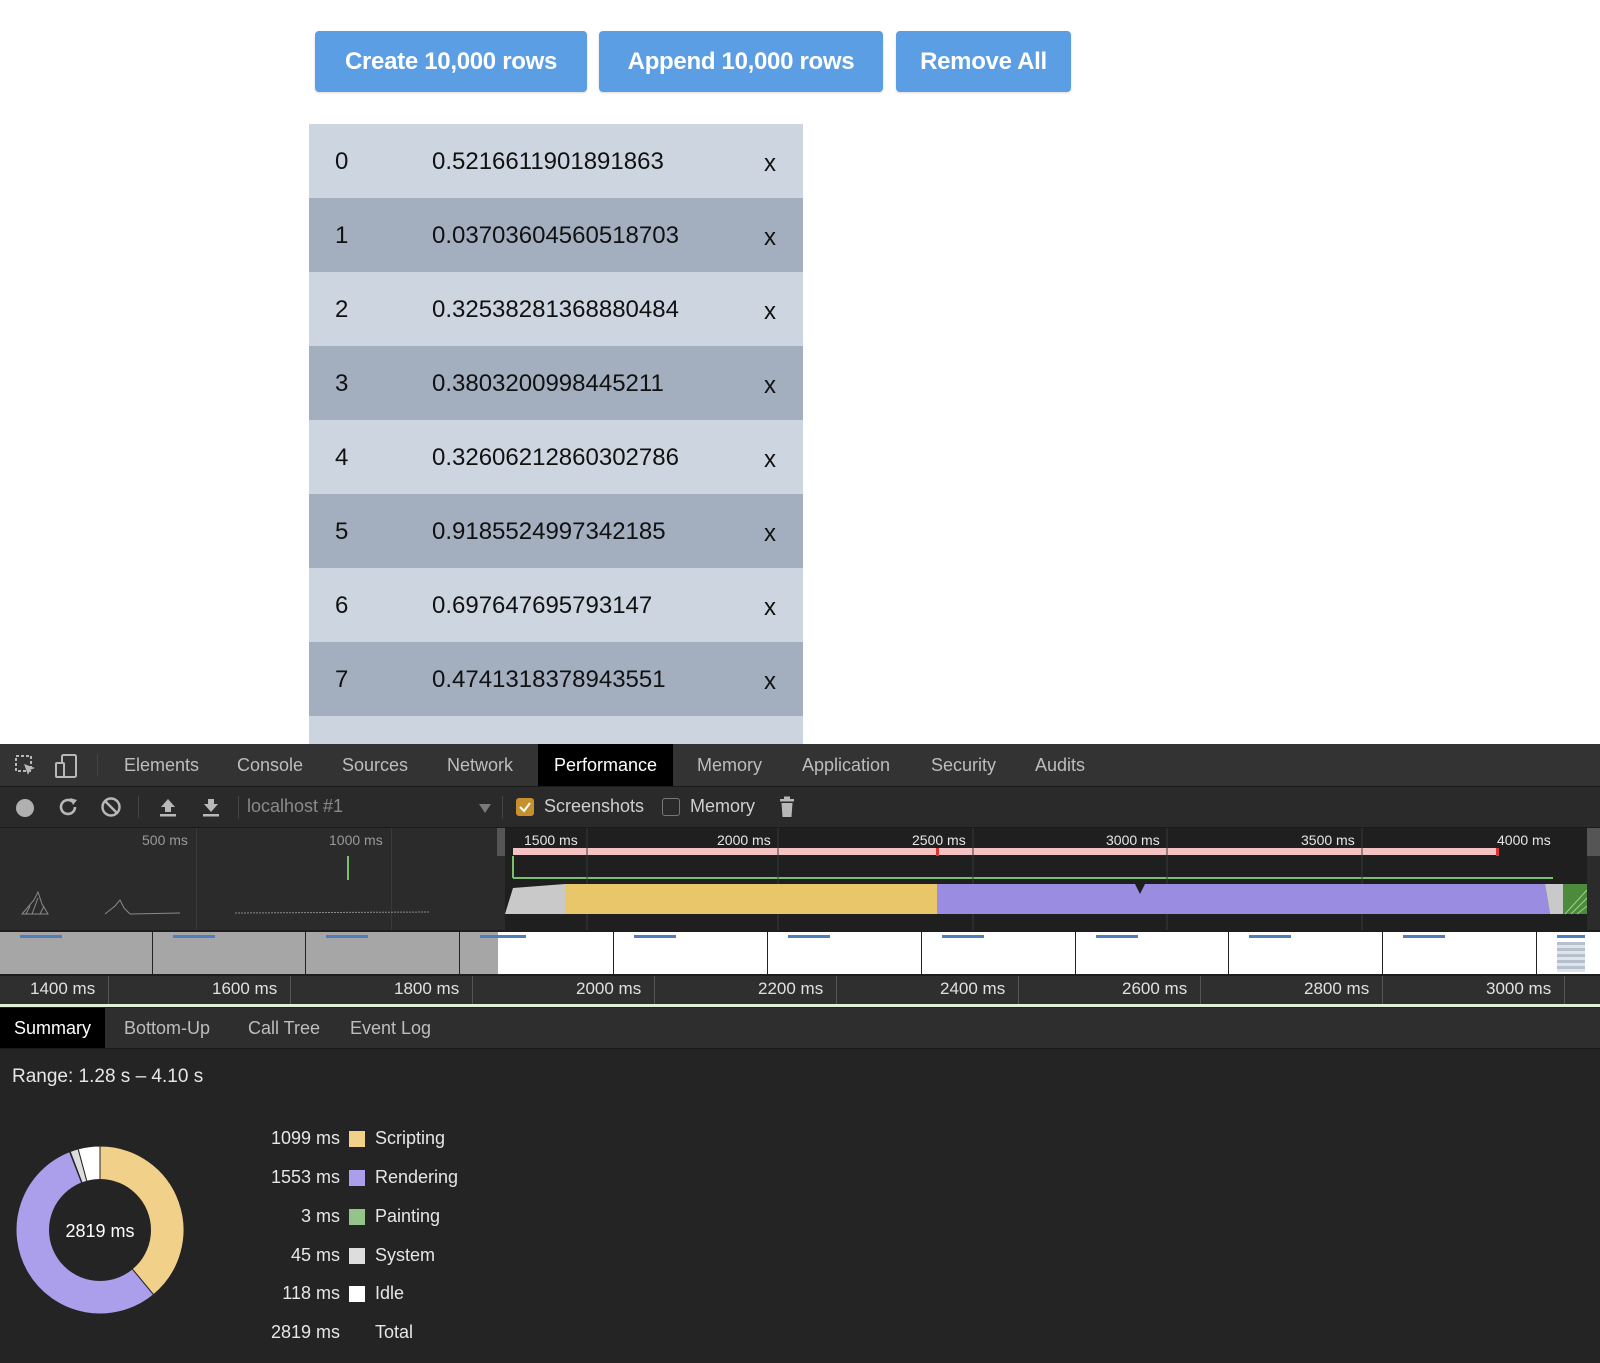 The height and width of the screenshot is (1363, 1600). What do you see at coordinates (1519, 988) in the screenshot?
I see `ruler-tick: 3000 ms` at bounding box center [1519, 988].